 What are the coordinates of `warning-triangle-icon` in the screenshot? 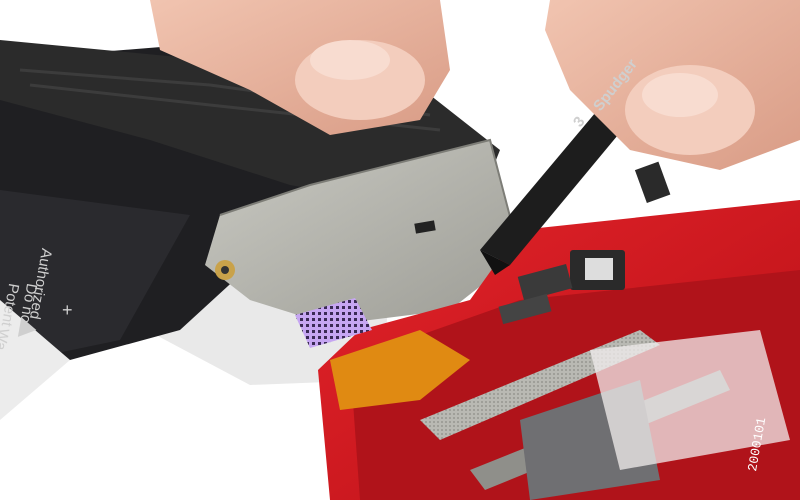 It's located at (28, 328).